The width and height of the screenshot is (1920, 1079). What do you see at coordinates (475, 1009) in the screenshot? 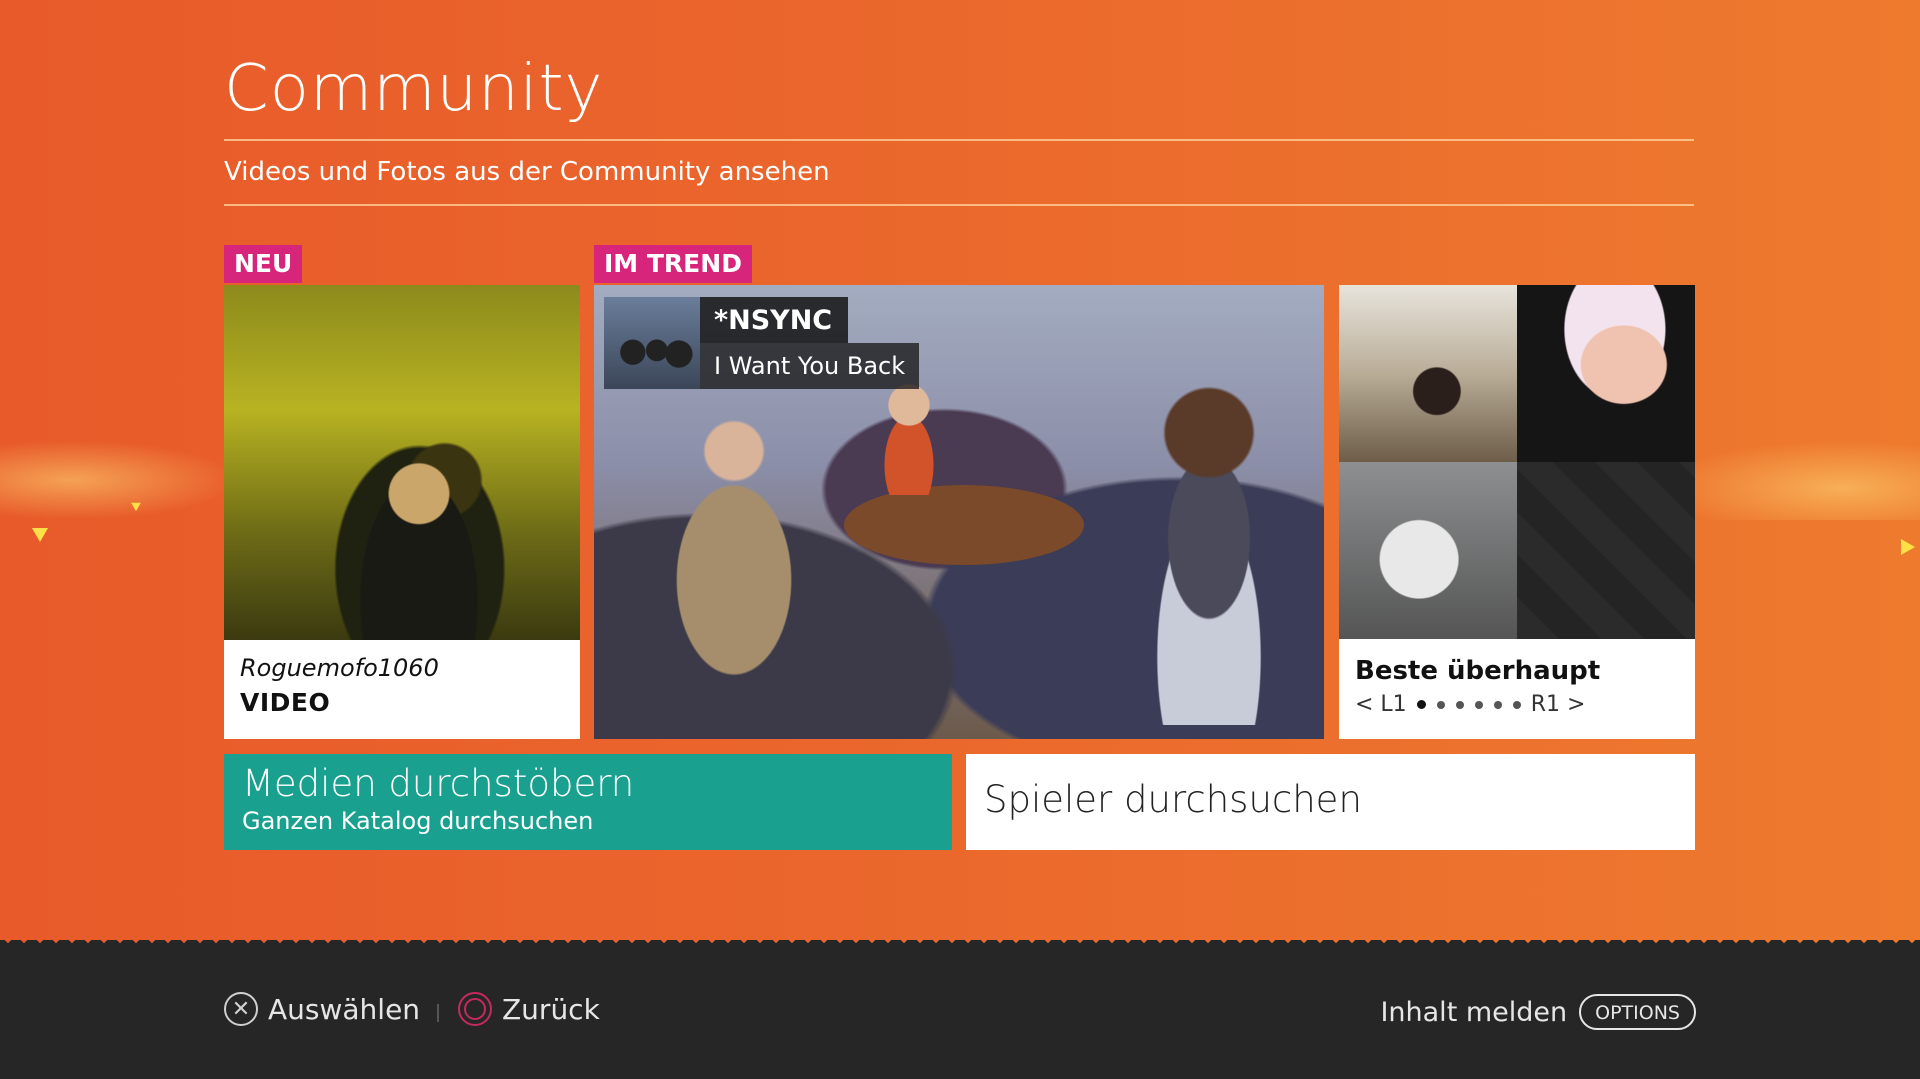
I see `circle-button-icon` at bounding box center [475, 1009].